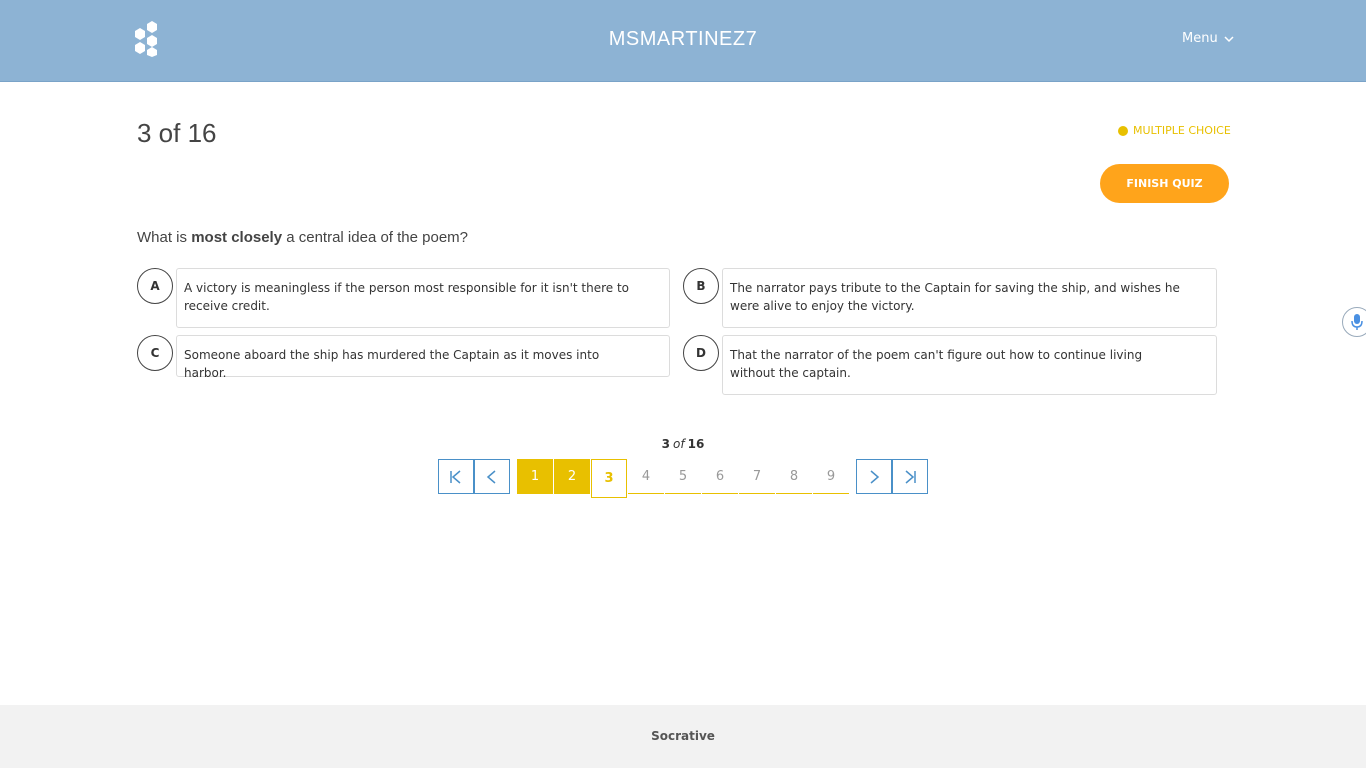  Describe the element at coordinates (683, 476) in the screenshot. I see `page-button-5: 5` at that location.